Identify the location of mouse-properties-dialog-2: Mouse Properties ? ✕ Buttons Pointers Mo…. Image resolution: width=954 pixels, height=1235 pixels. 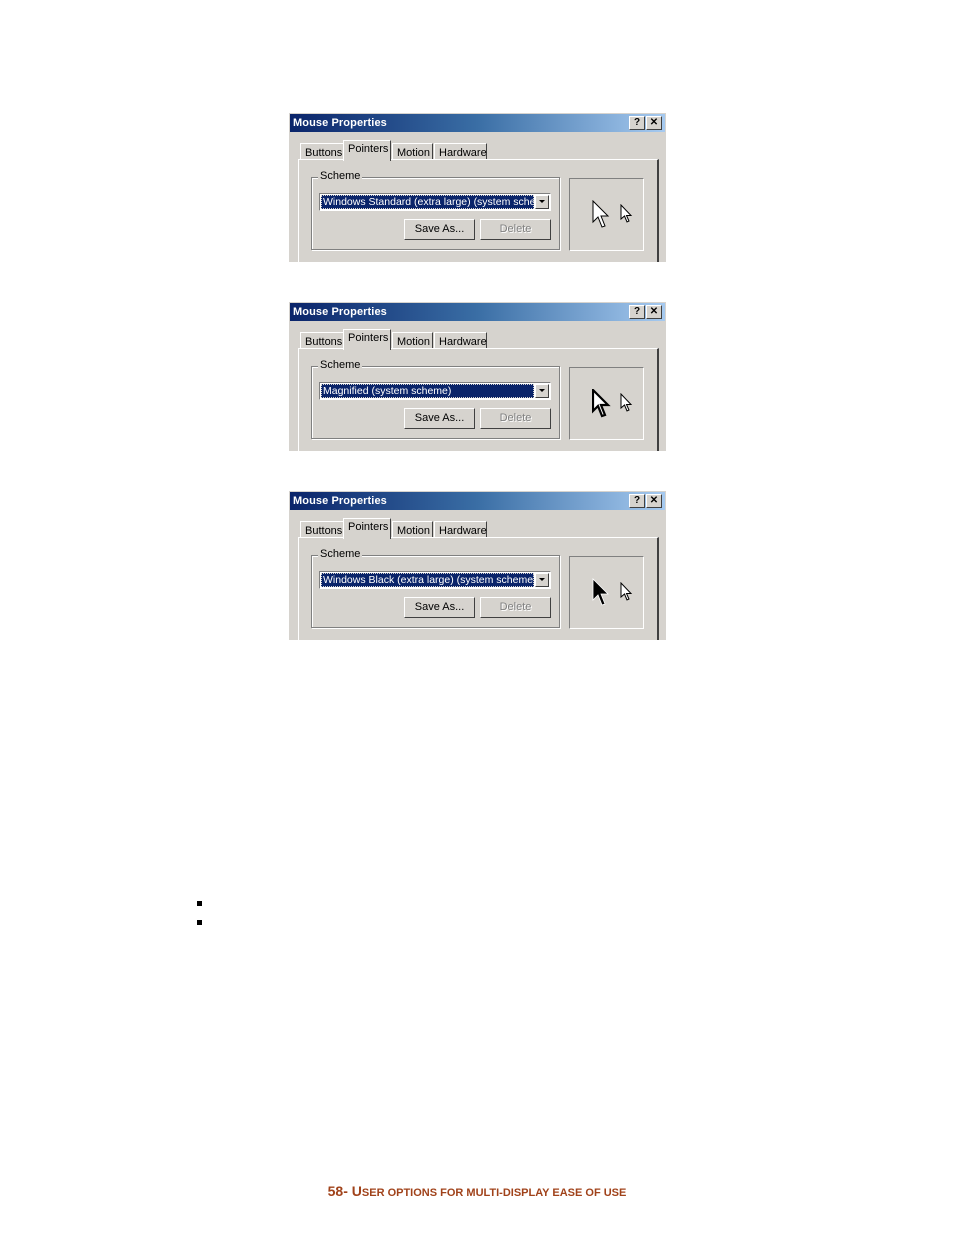
(477, 376).